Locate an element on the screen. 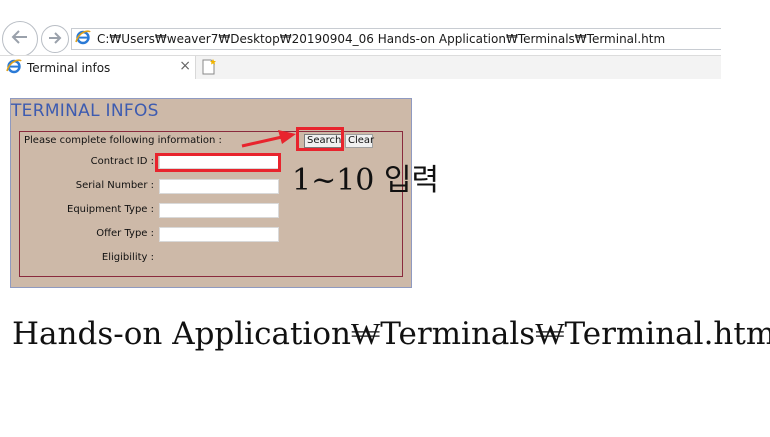  contract-id-highlight-box is located at coordinates (218, 162).